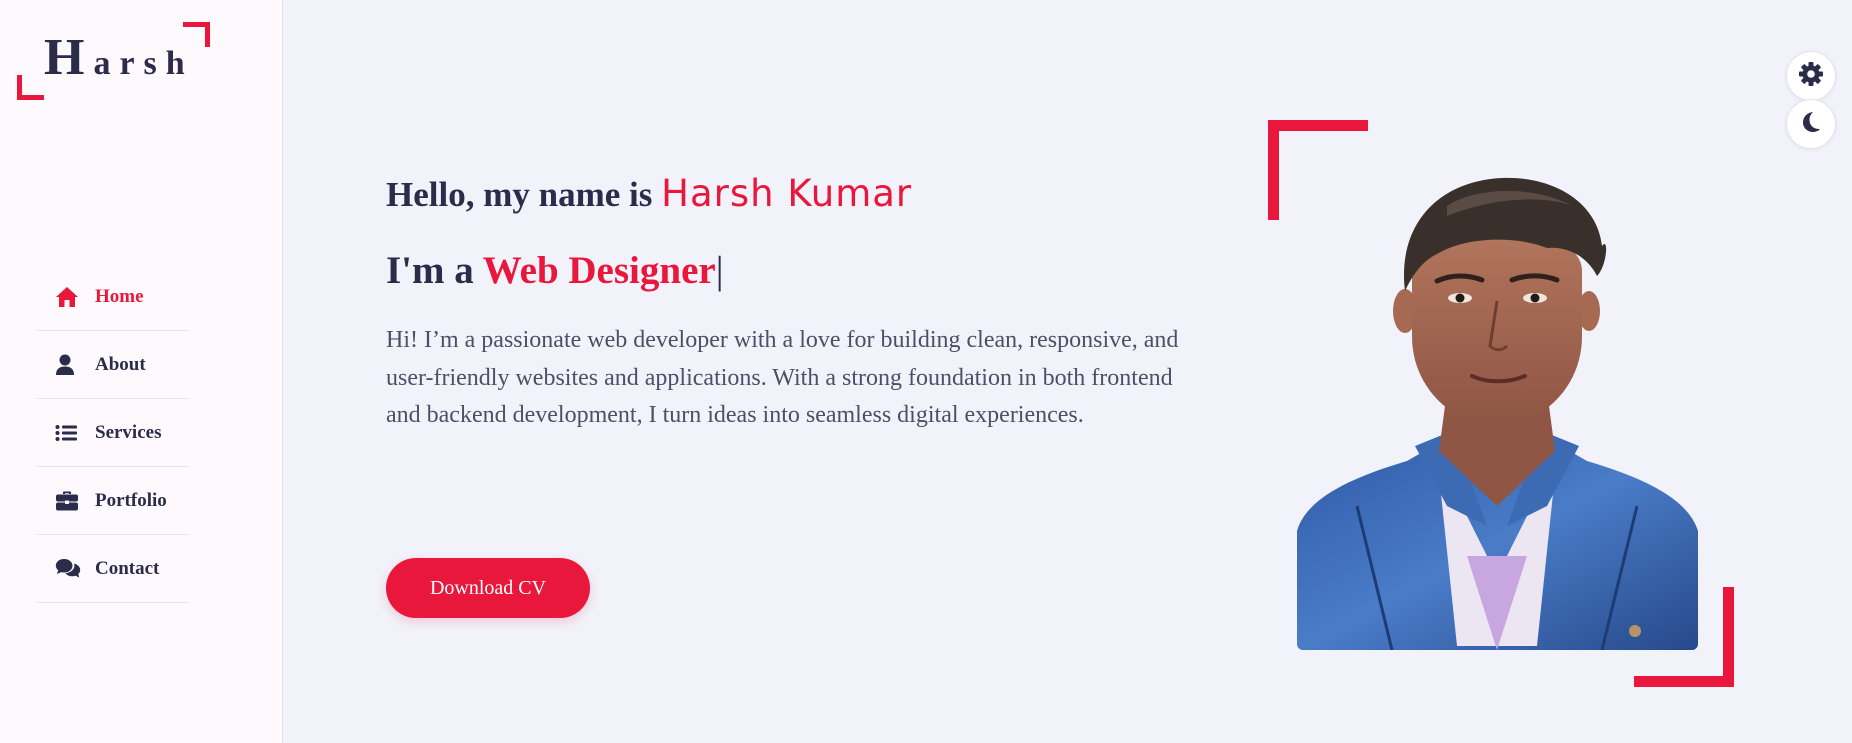 This screenshot has width=1852, height=743. What do you see at coordinates (127, 568) in the screenshot?
I see `sidebar-item-label: Contact` at bounding box center [127, 568].